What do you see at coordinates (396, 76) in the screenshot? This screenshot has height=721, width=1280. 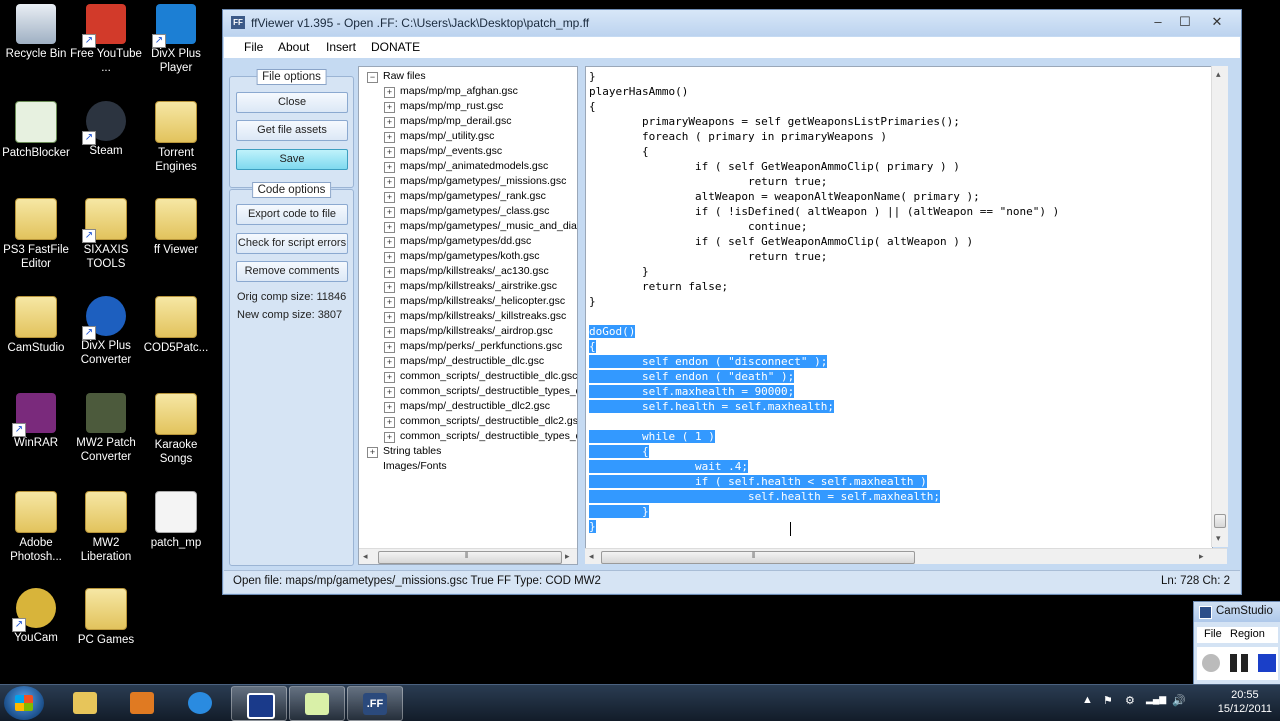 I see `tree-root-raw-files: − Raw files` at bounding box center [396, 76].